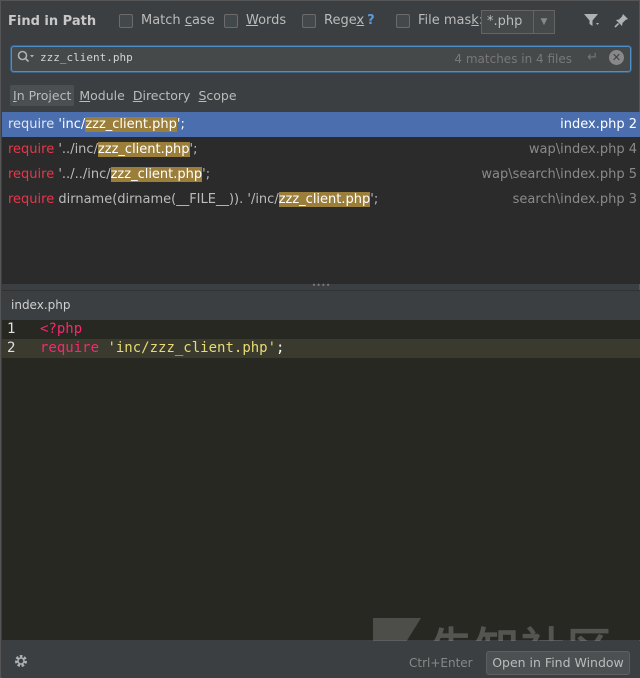 This screenshot has width=640, height=678. What do you see at coordinates (574, 199) in the screenshot?
I see `result-file: search\index.php 3` at bounding box center [574, 199].